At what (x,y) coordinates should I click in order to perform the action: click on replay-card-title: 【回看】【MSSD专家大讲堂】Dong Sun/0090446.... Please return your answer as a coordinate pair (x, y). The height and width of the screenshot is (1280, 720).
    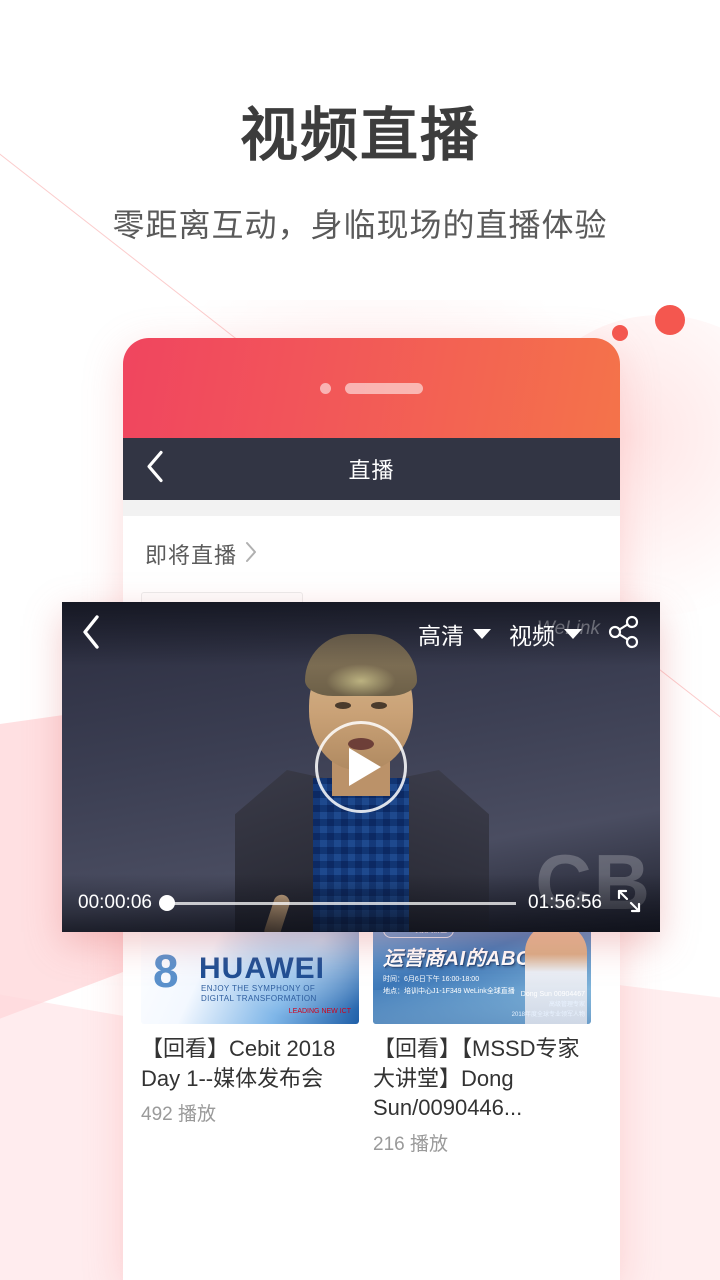
    Looking at the image, I should click on (476, 1078).